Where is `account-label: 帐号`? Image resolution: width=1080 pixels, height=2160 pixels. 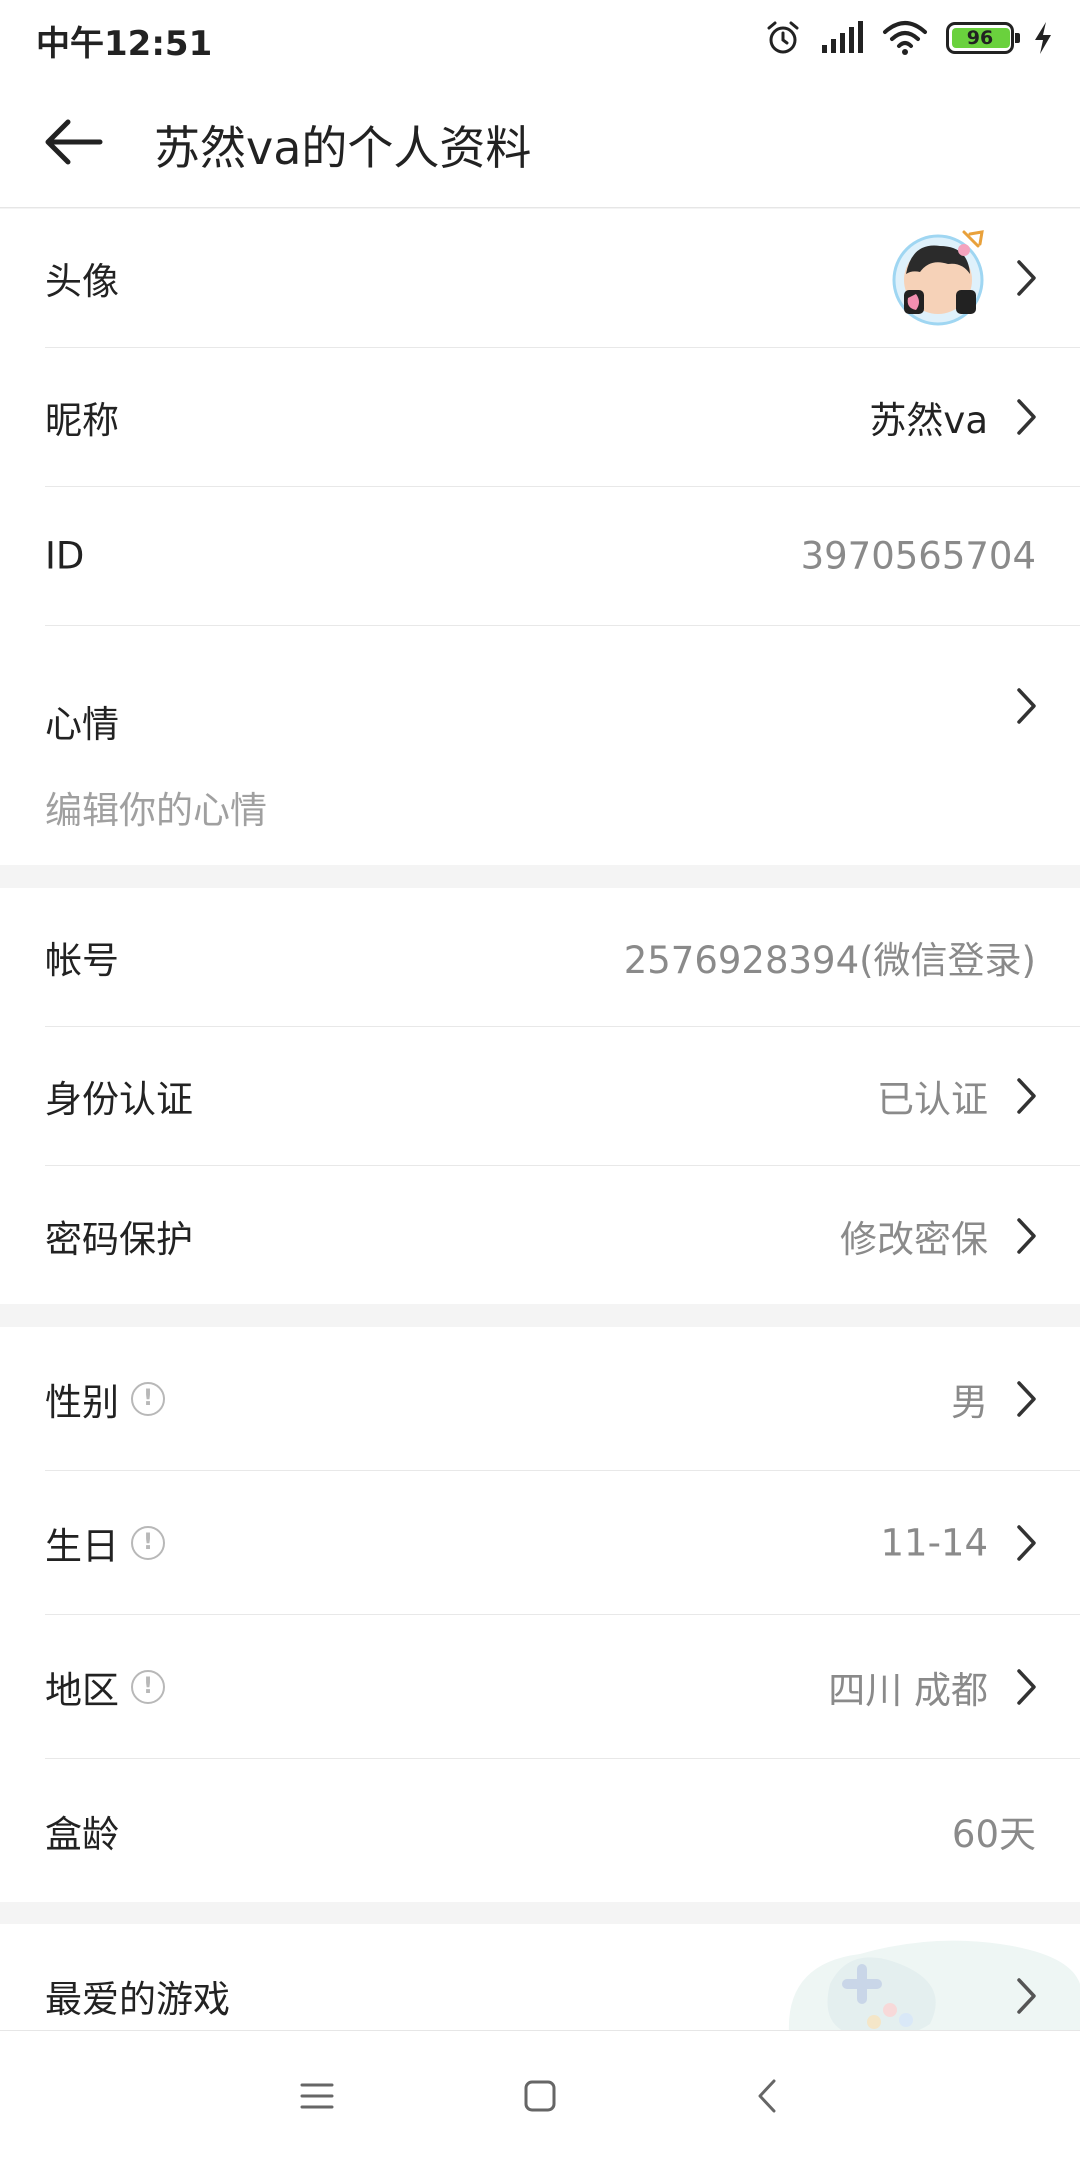
account-label: 帐号 is located at coordinates (82, 960).